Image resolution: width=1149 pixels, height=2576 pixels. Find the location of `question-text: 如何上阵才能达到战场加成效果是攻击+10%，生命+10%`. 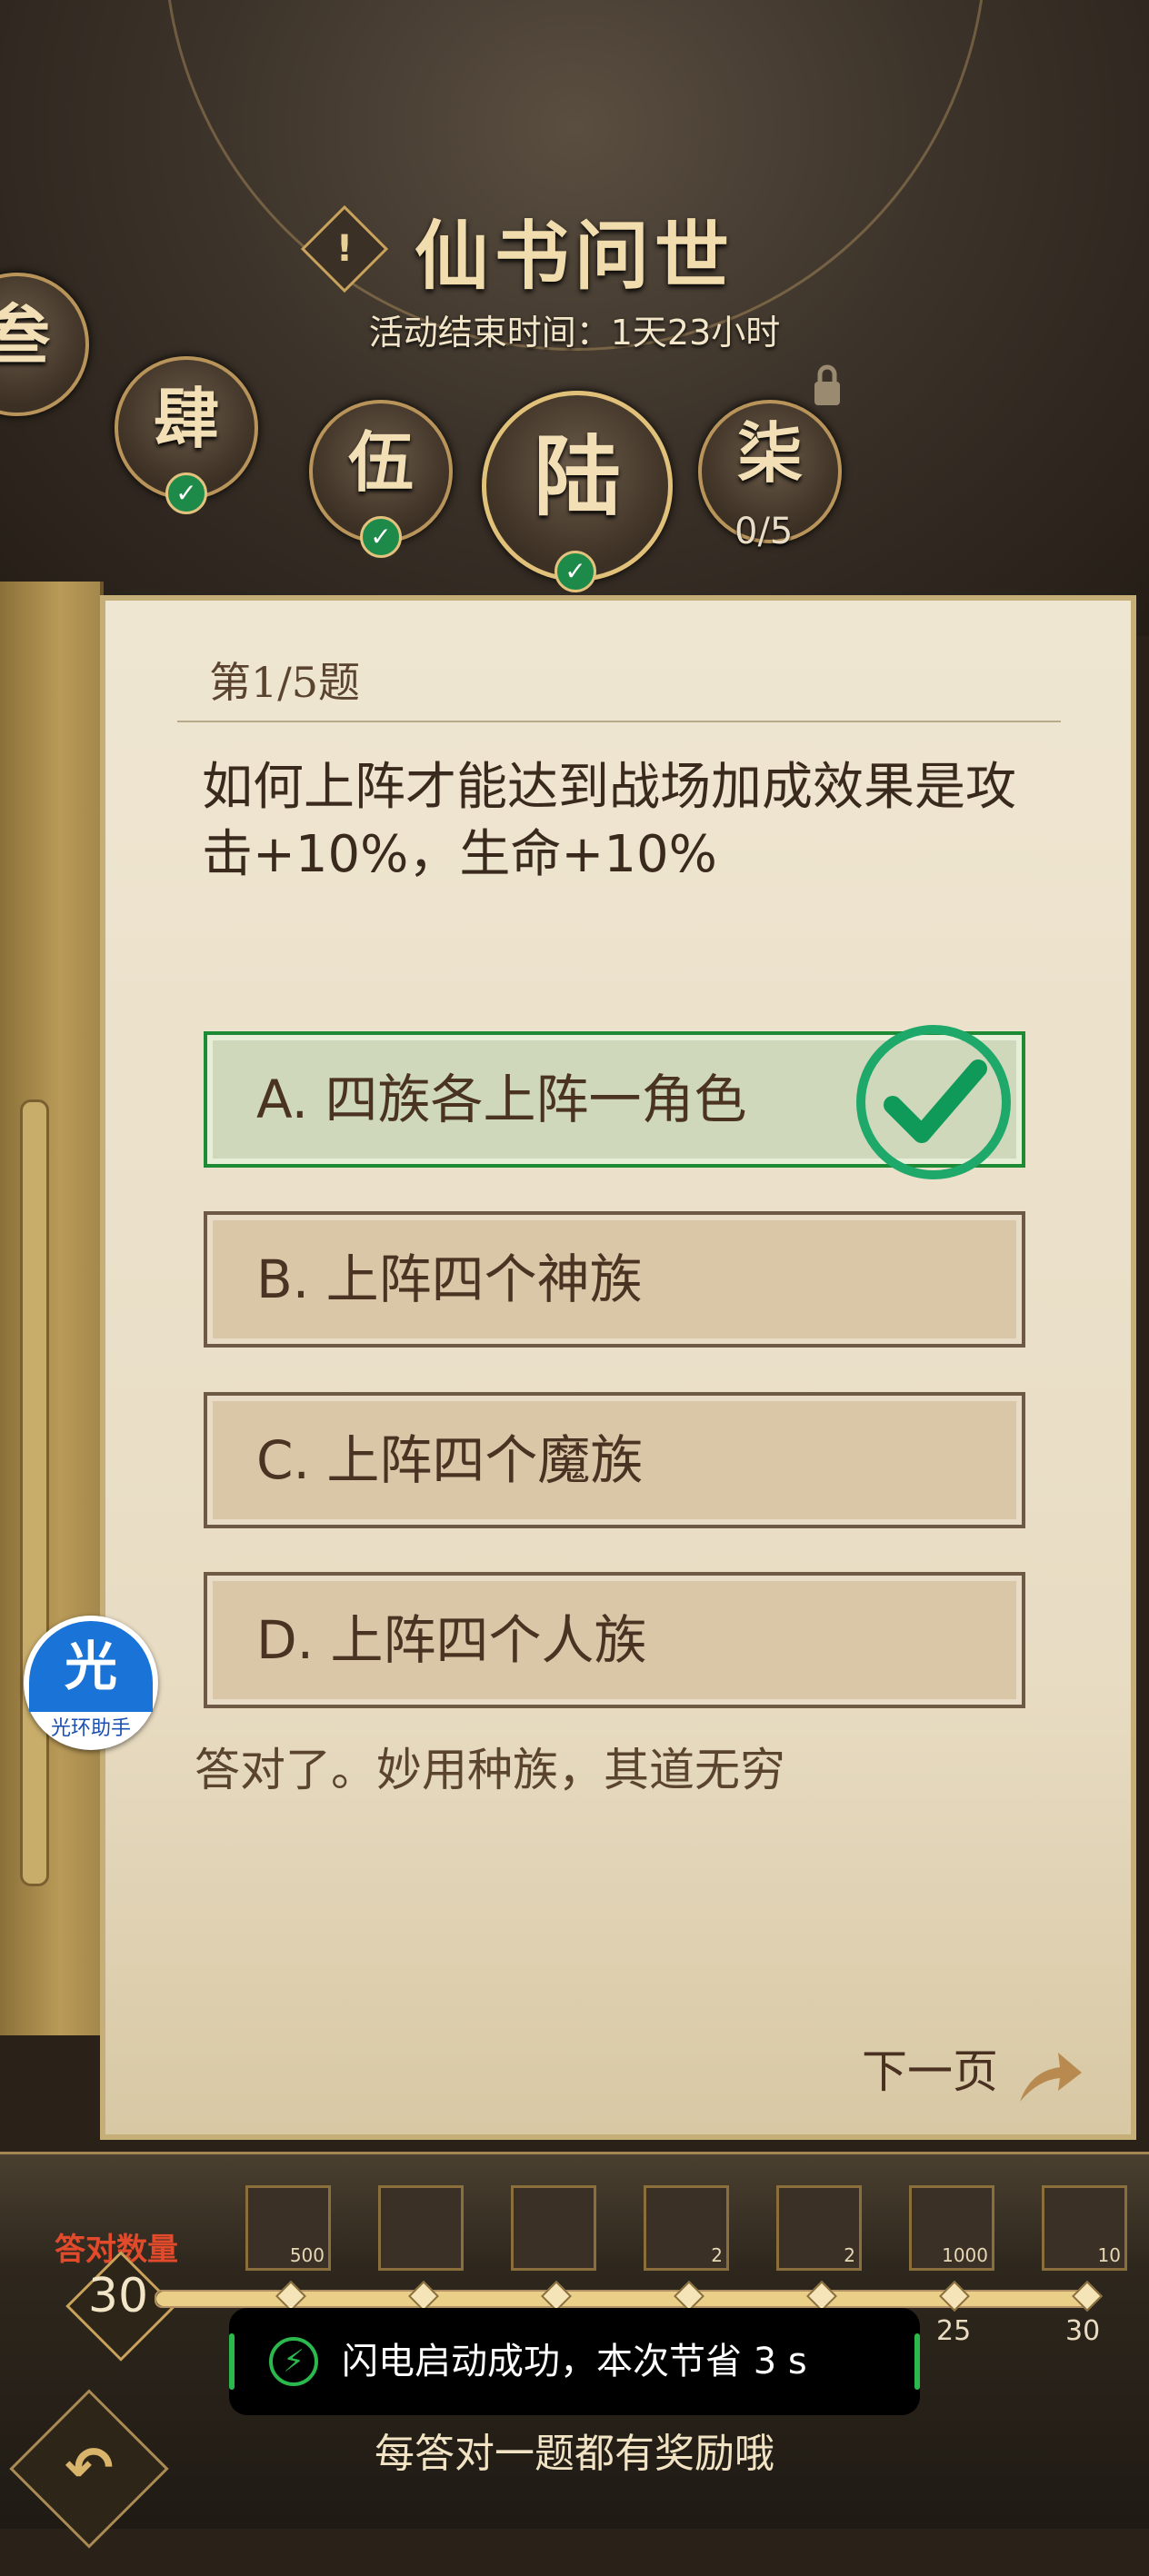

question-text: 如何上阵才能达到战场加成效果是攻击+10%，生命+10% is located at coordinates (609, 821).